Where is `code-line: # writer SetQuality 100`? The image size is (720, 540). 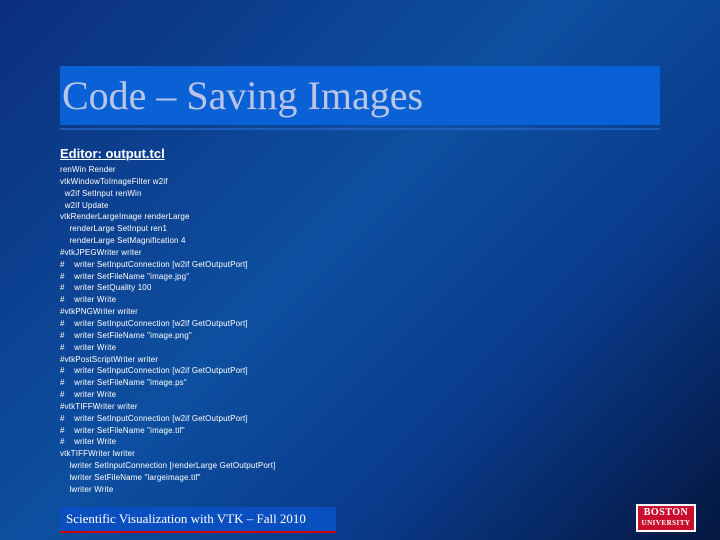 code-line: # writer SetQuality 100 is located at coordinates (106, 288).